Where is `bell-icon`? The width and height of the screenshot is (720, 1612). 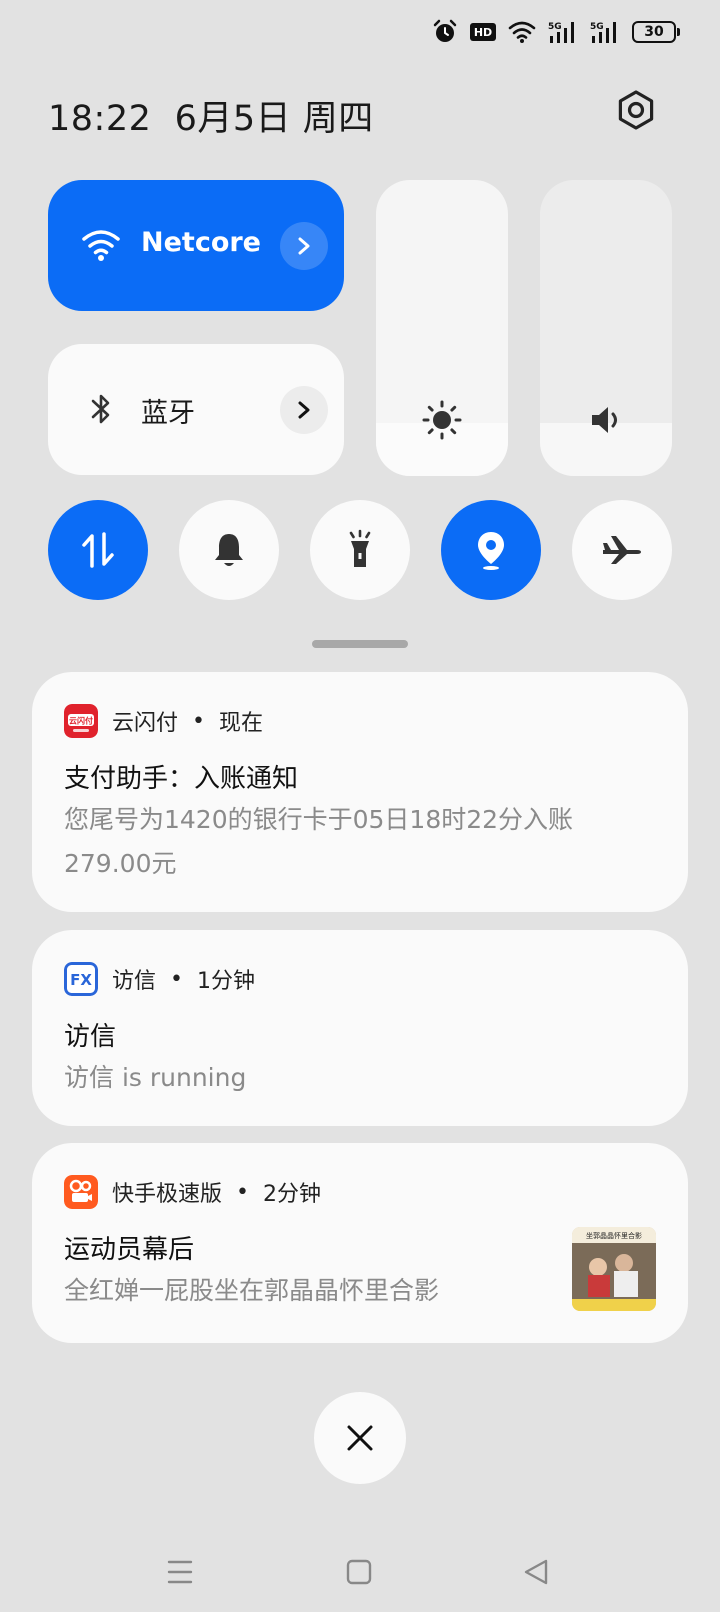
bell-icon is located at coordinates (229, 550).